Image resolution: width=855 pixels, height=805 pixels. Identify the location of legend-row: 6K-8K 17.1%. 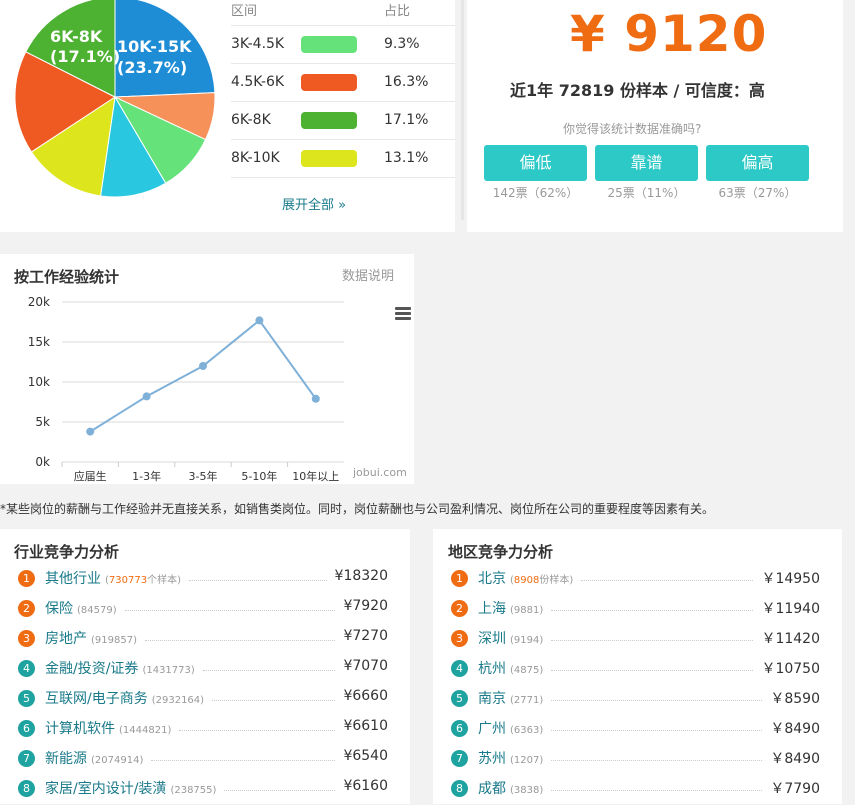
(343, 120).